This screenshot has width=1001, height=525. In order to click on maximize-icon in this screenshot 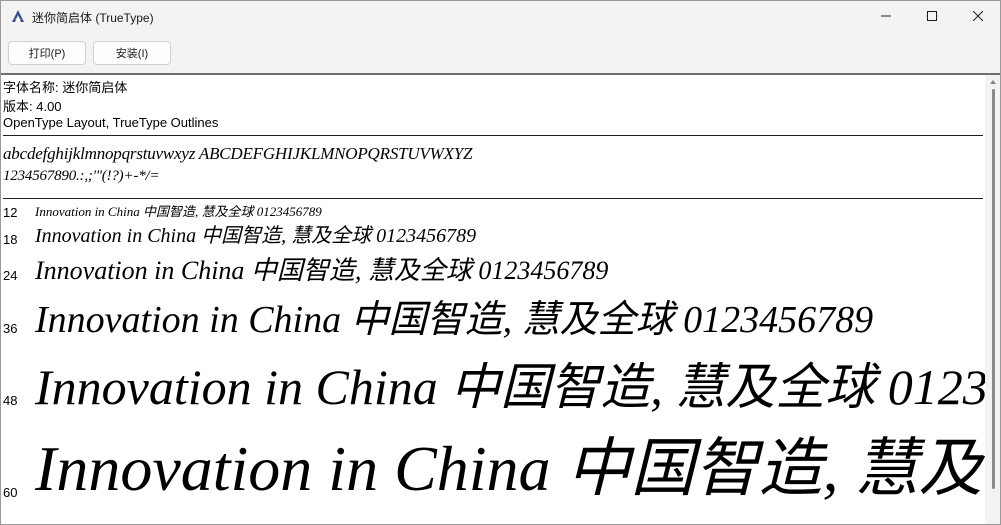, I will do `click(932, 16)`.